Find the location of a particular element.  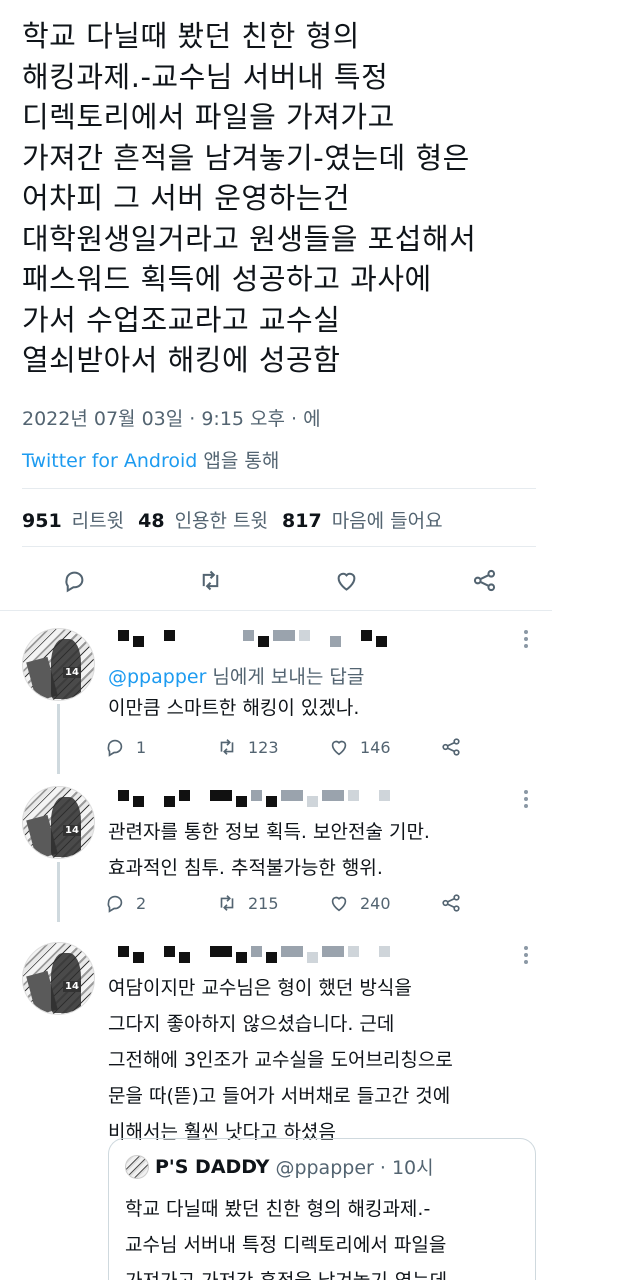

reply-text-line: 여담이지만 교수님은 형이 했던 방식을 is located at coordinates (260, 988).